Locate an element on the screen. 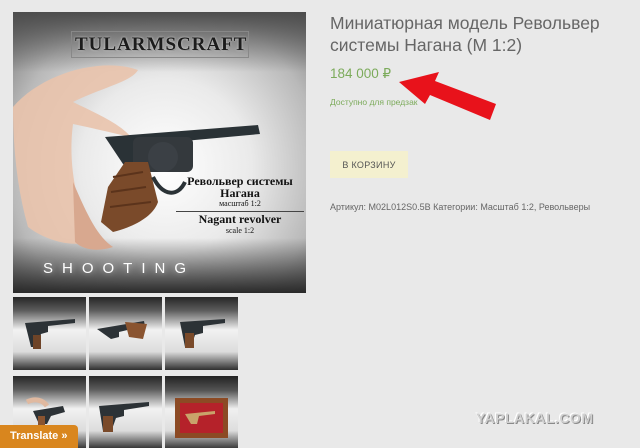 This screenshot has width=640, height=448. caption-title-en: Nagant revolver is located at coordinates (240, 218).